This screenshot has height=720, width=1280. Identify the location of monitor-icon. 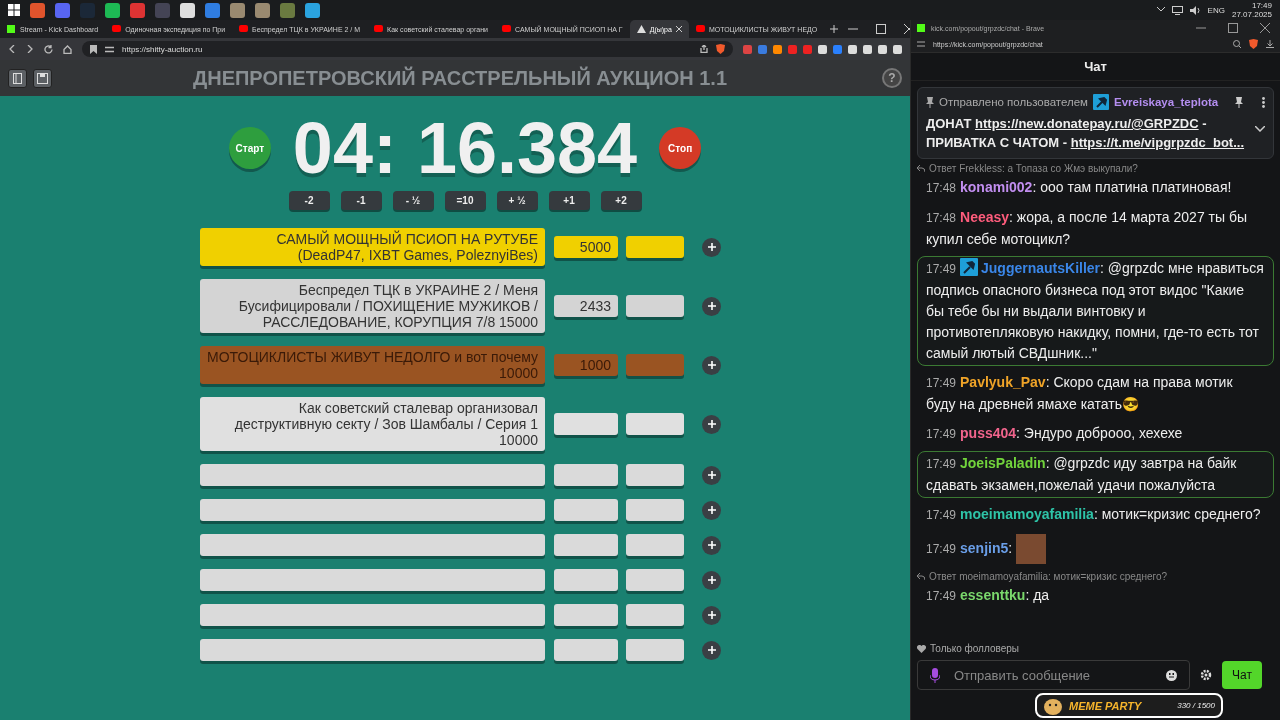
(1177, 10).